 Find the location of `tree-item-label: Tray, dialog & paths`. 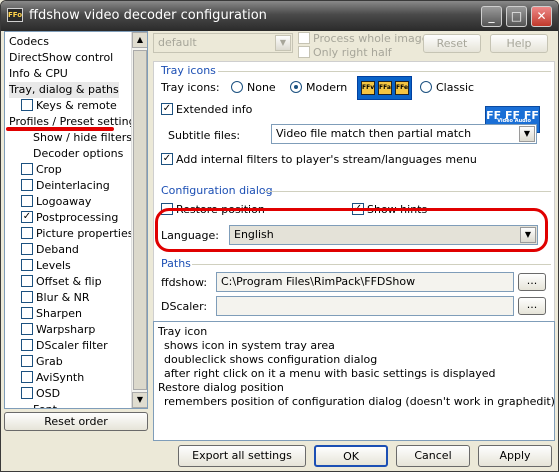

tree-item-label: Tray, dialog & paths is located at coordinates (64, 89).